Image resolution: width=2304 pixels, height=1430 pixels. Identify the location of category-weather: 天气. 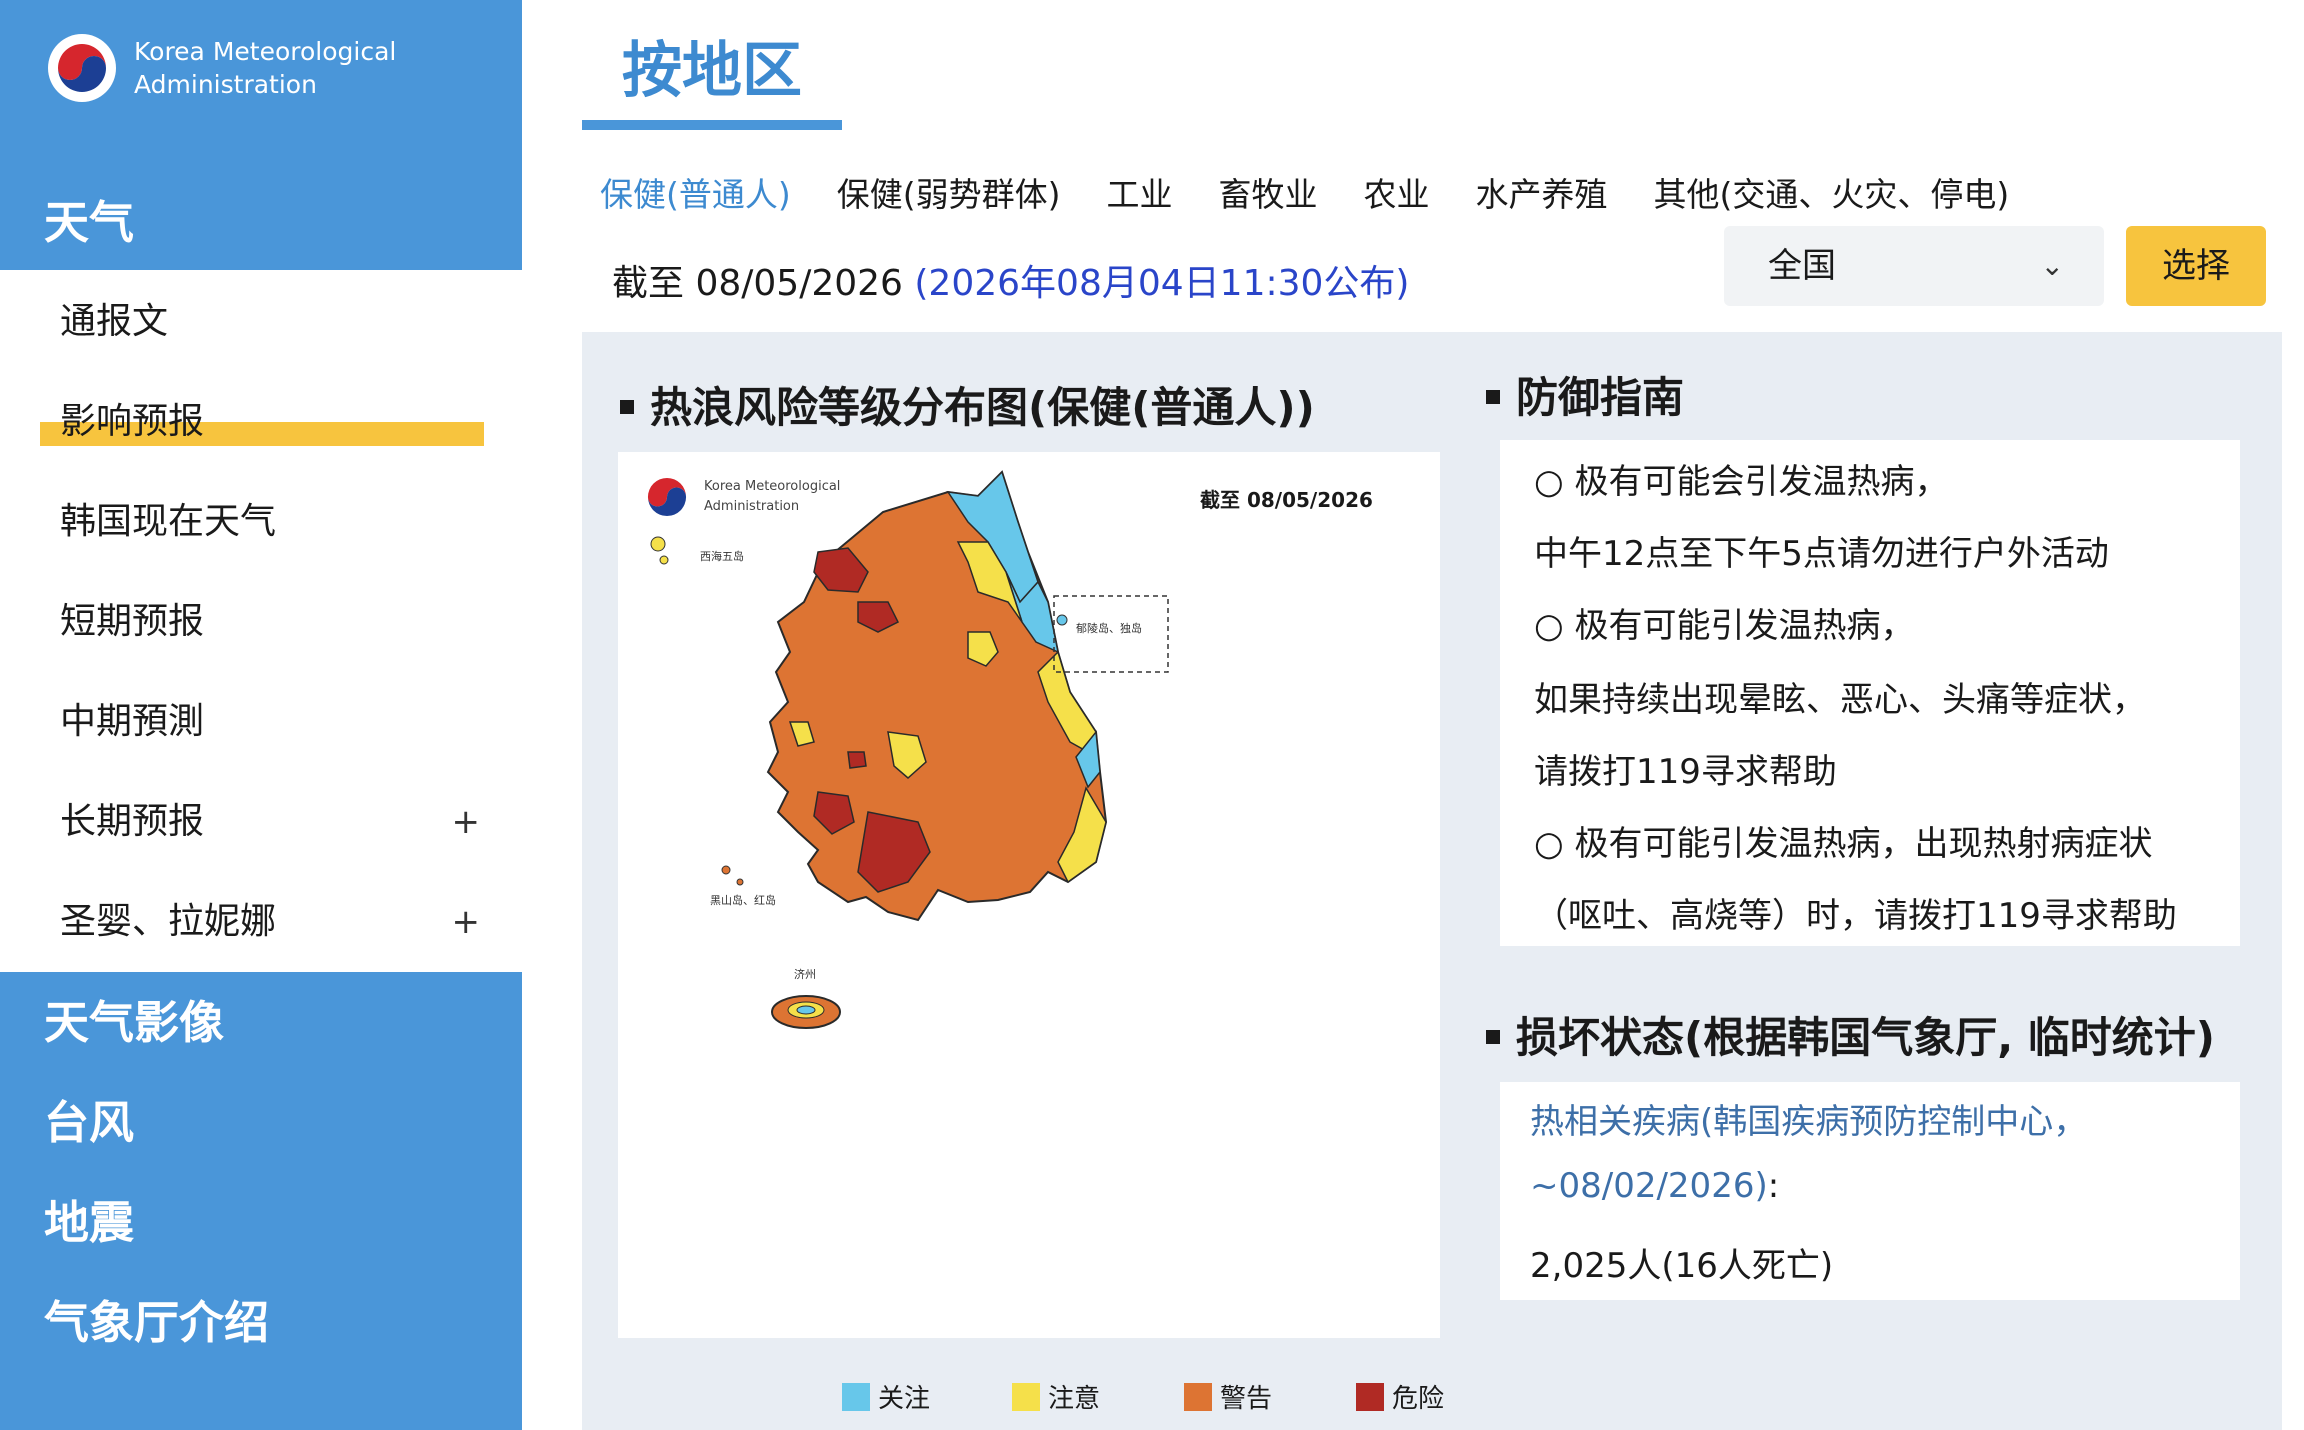
(89, 218).